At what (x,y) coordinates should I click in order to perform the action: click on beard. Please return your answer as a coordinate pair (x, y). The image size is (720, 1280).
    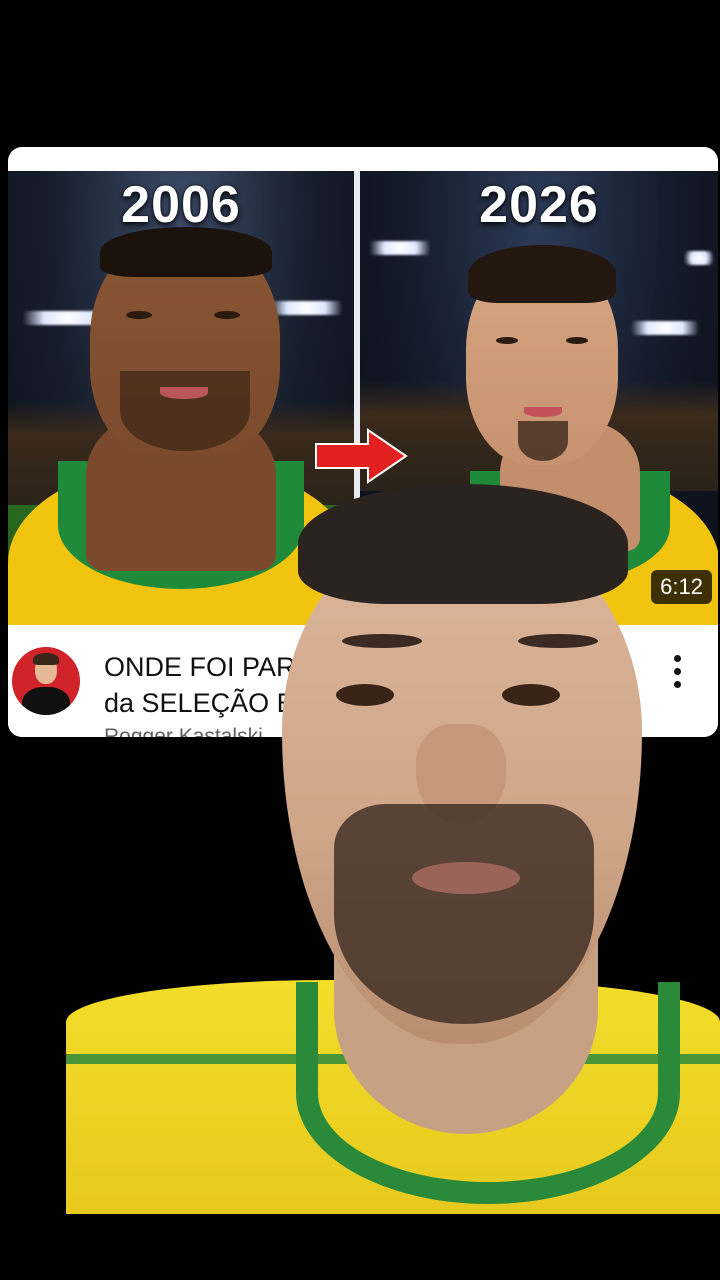
    Looking at the image, I should click on (464, 914).